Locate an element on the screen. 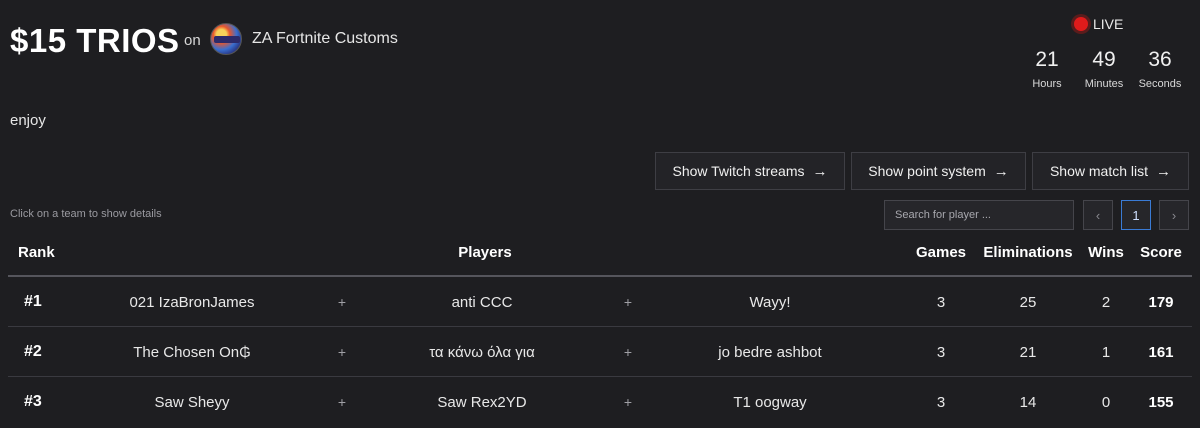 The width and height of the screenshot is (1200, 428). countdown-minutes-value: 49 is located at coordinates (1104, 59).